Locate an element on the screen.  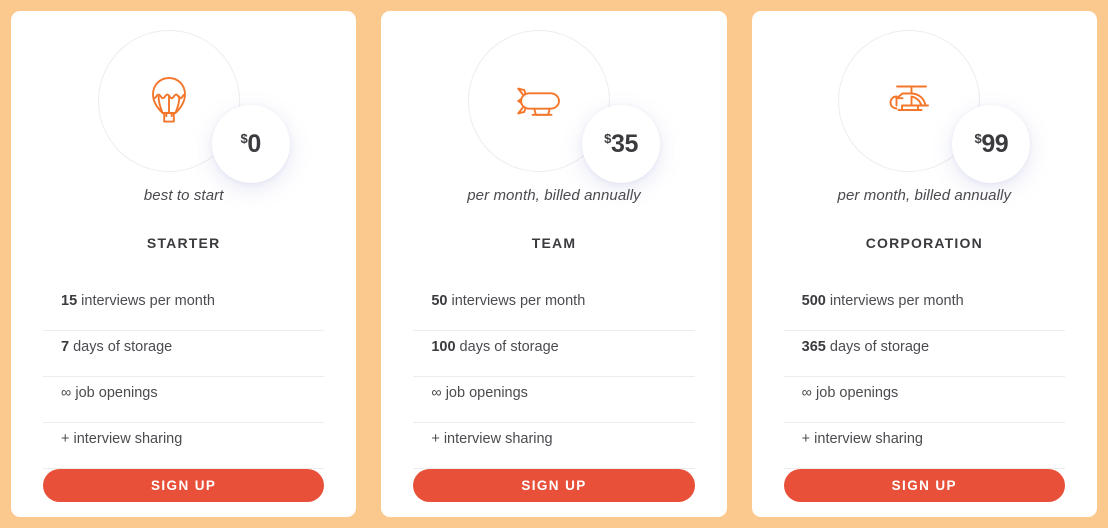
list-item: 365 days of storage is located at coordinates (924, 354).